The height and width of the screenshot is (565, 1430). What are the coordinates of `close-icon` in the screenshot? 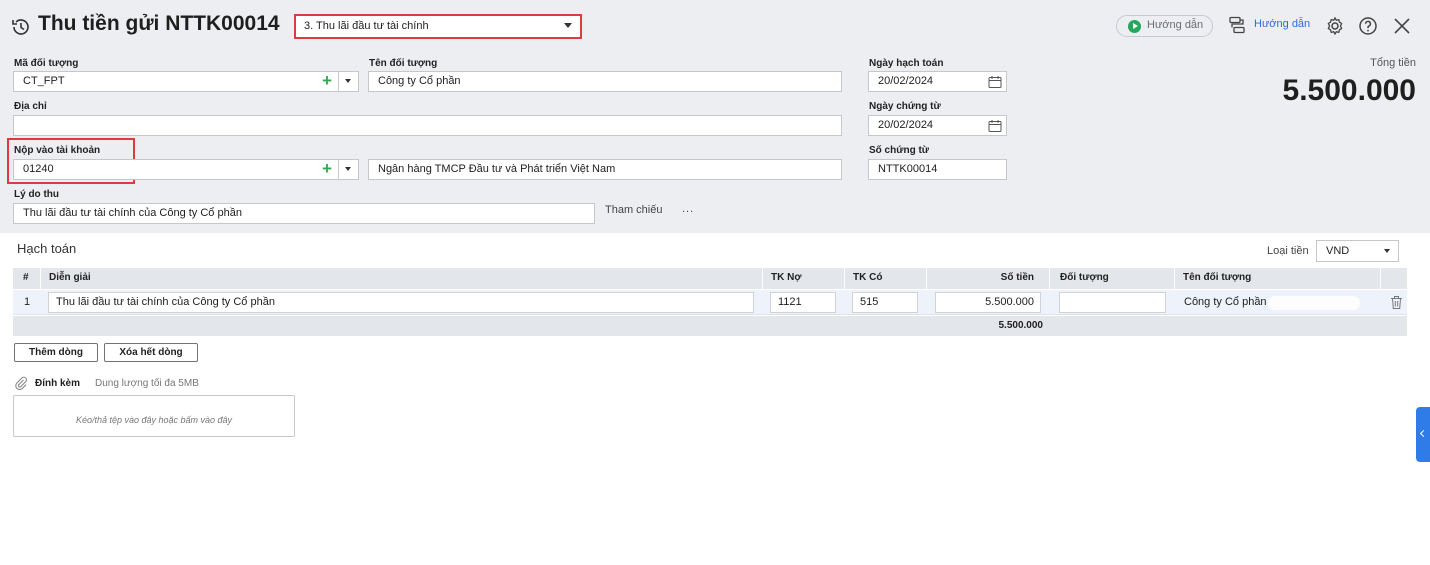 It's located at (1402, 26).